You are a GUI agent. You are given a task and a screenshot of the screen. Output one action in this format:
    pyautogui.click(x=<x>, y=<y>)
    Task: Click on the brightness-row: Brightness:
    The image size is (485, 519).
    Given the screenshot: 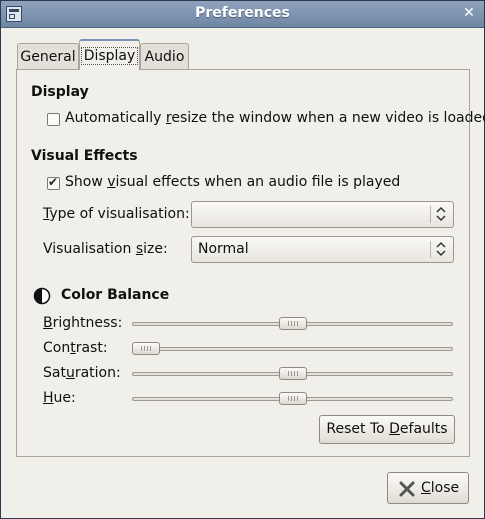 What is the action you would take?
    pyautogui.click(x=242, y=325)
    